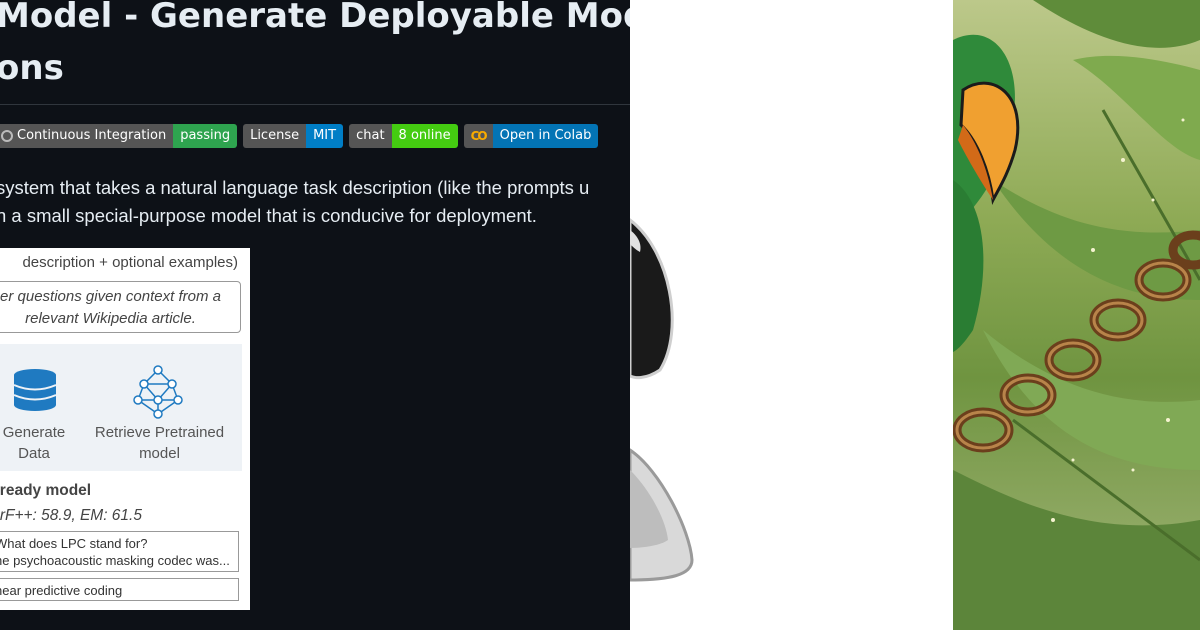  I want to click on step-generate-data: Generate Data, so click(34, 443).